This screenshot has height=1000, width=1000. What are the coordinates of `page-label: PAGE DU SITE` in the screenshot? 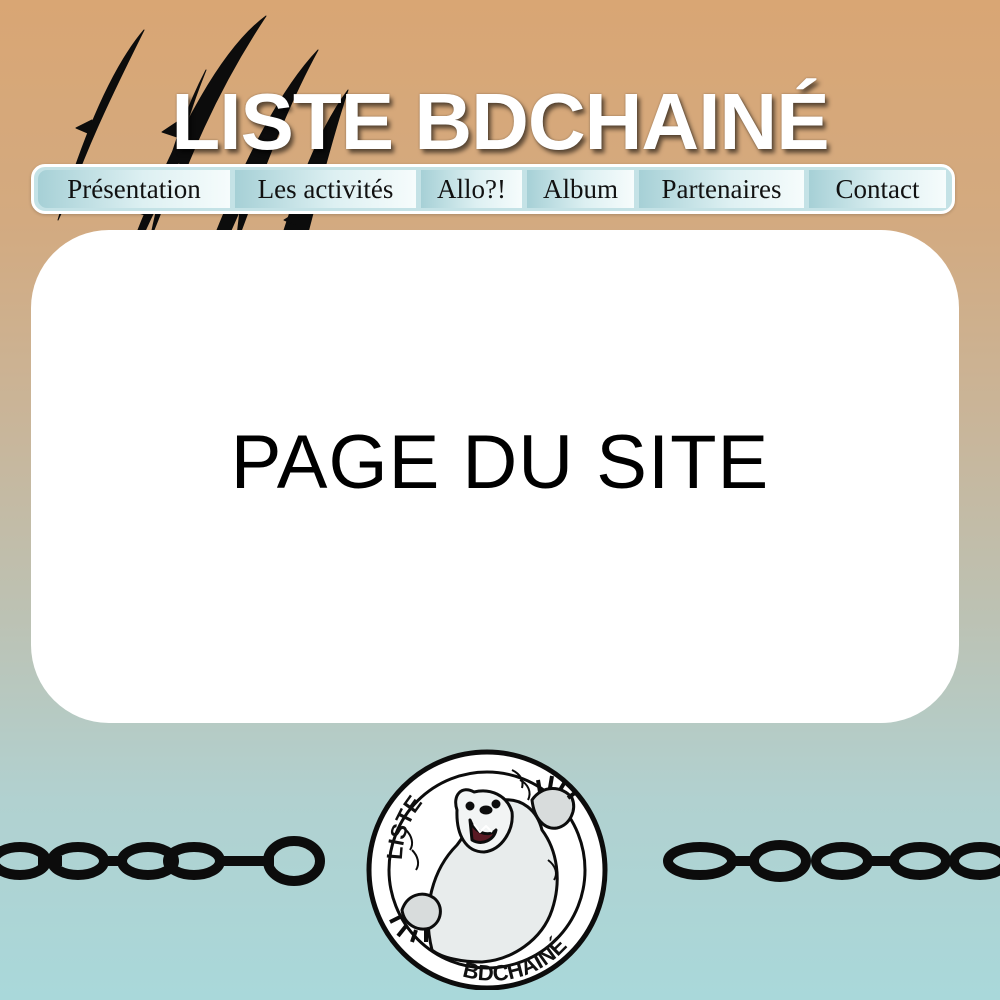 It's located at (500, 462).